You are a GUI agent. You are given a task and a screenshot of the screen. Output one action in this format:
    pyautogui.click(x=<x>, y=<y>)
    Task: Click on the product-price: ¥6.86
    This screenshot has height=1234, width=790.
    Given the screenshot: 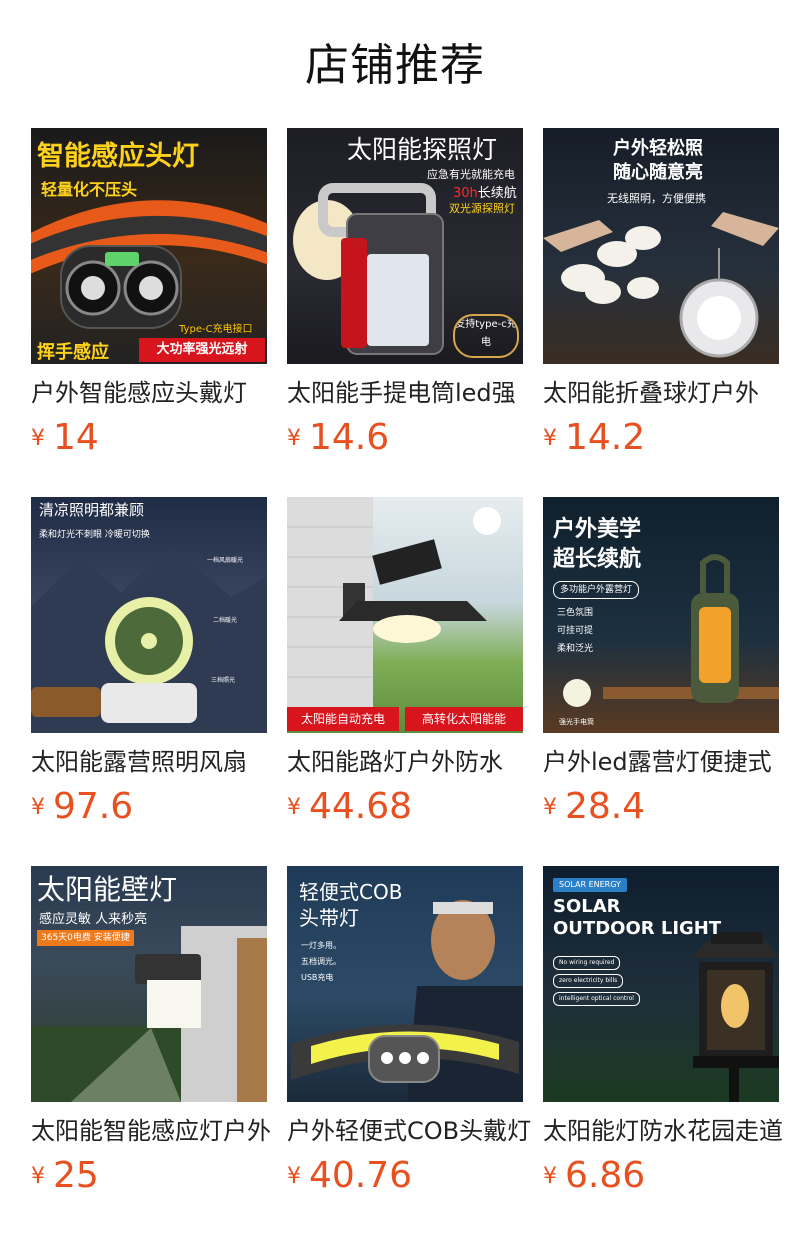 What is the action you would take?
    pyautogui.click(x=594, y=1176)
    